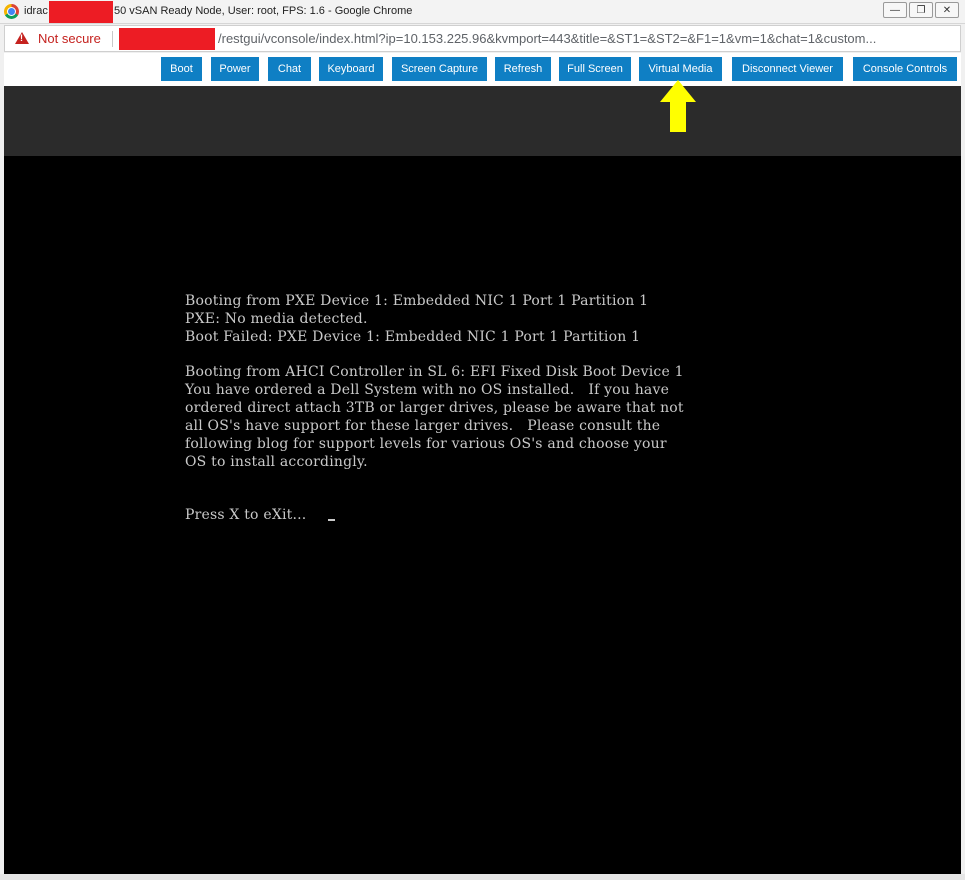 The image size is (965, 880). What do you see at coordinates (351, 69) in the screenshot?
I see `keyboard-button: Keyboard` at bounding box center [351, 69].